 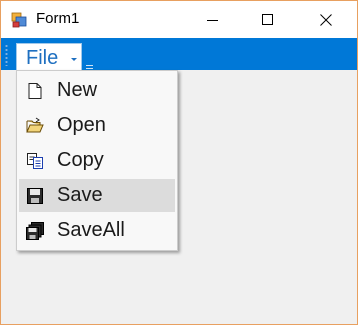 What do you see at coordinates (179, 19) in the screenshot?
I see `title-bar: Form1` at bounding box center [179, 19].